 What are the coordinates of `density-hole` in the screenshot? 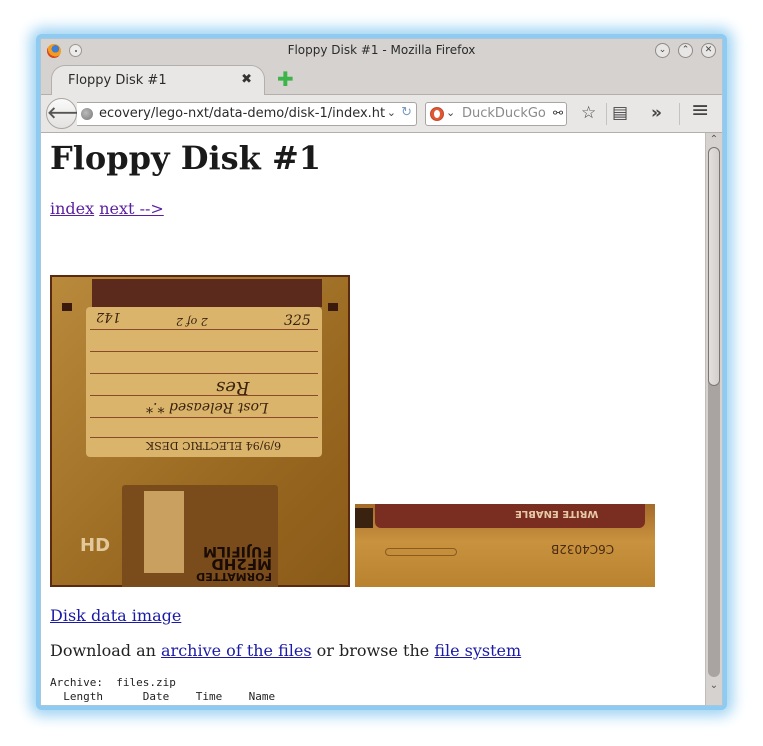 It's located at (333, 307).